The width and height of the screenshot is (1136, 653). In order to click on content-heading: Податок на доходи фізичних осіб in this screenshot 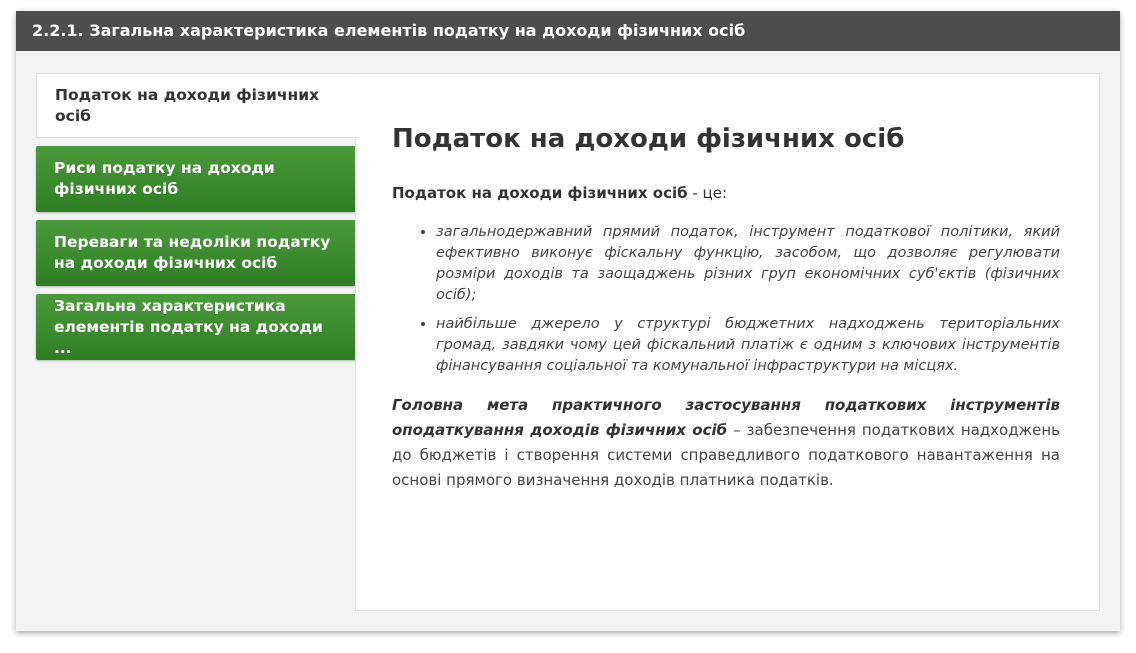, I will do `click(648, 139)`.